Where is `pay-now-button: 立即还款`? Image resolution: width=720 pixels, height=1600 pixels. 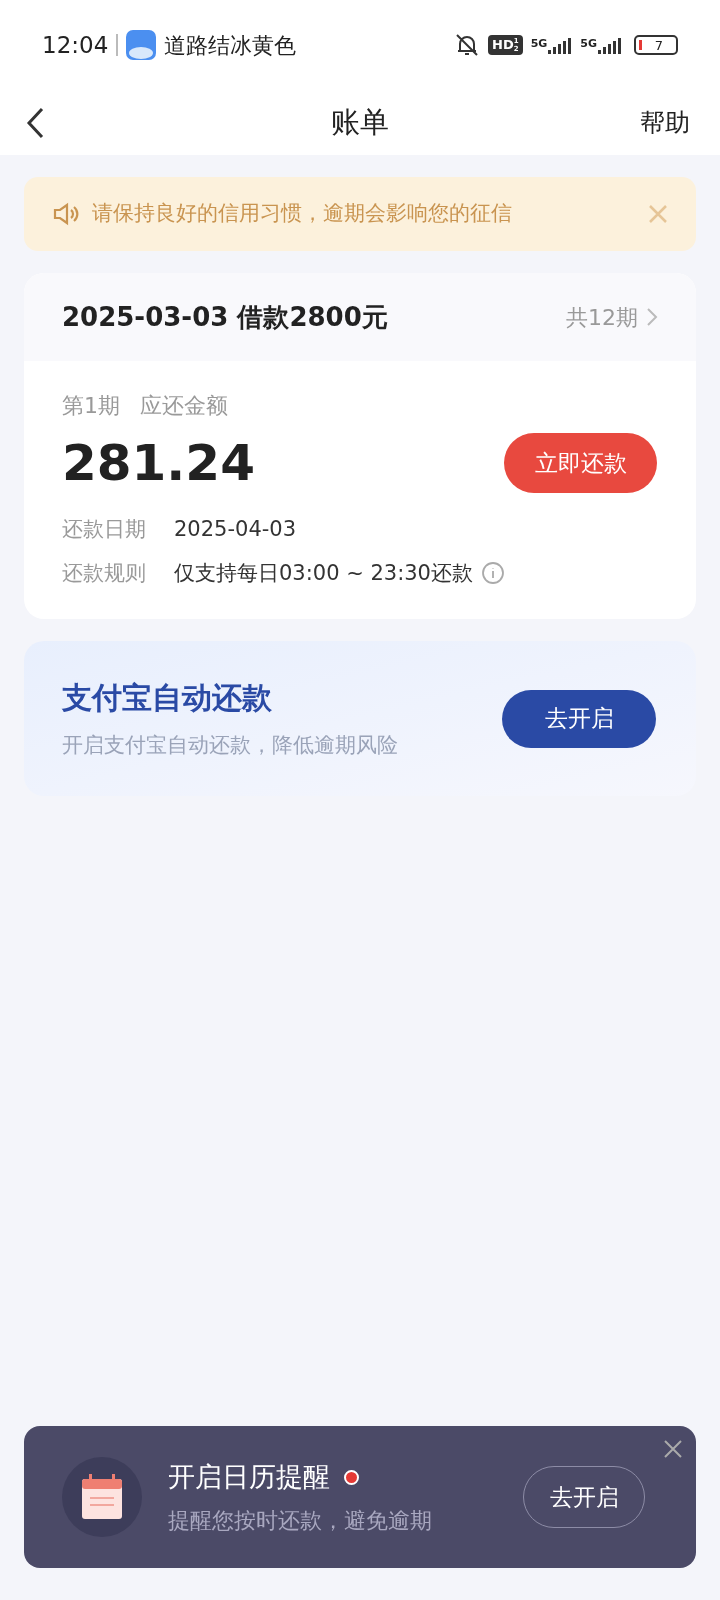
pay-now-button: 立即还款 is located at coordinates (580, 463).